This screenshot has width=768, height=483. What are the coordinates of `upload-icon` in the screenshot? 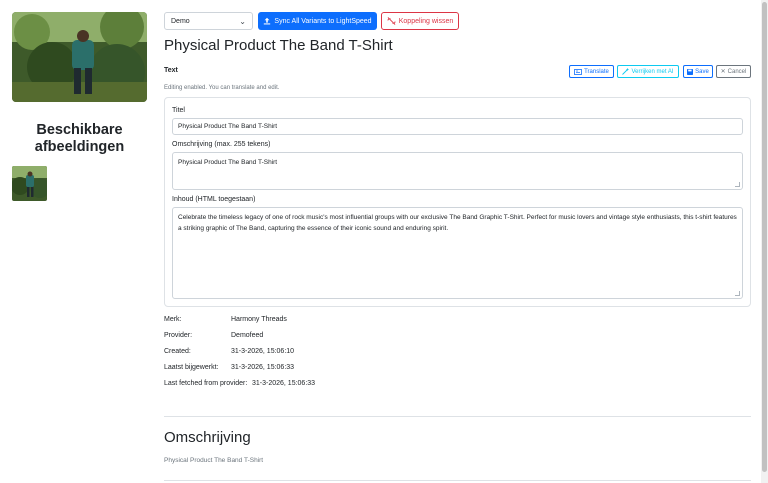 It's located at (267, 21).